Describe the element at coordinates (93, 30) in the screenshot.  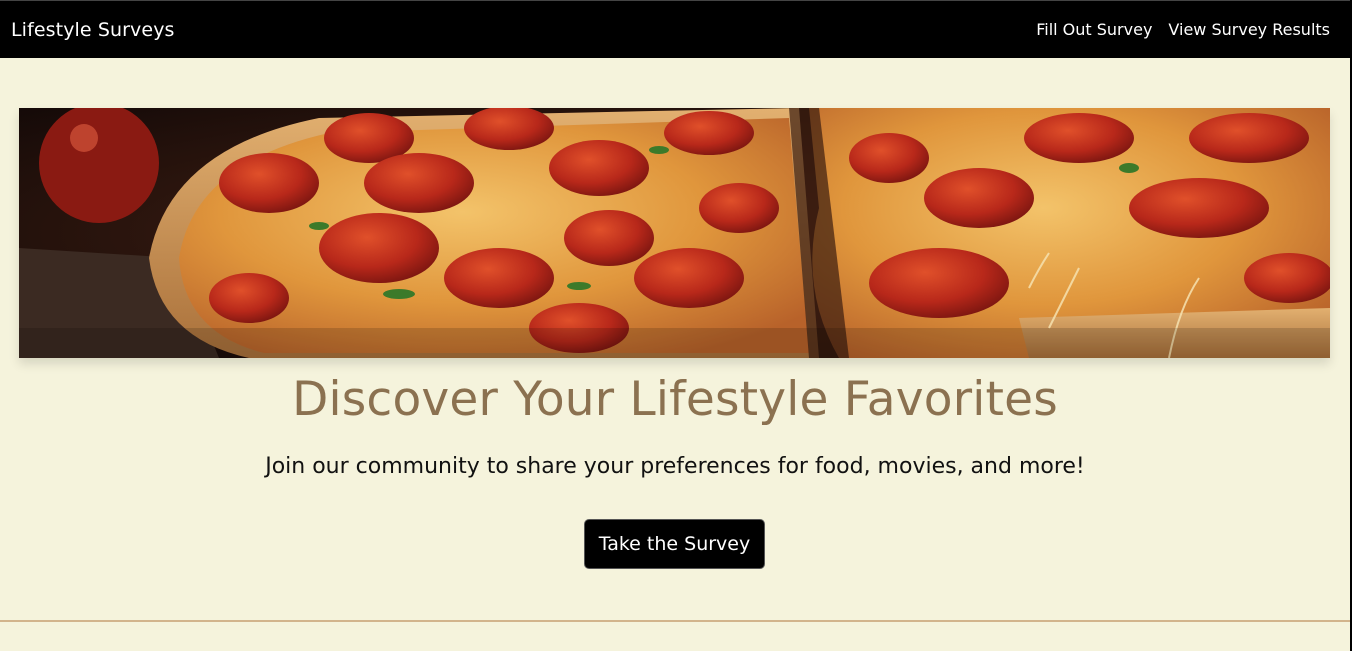
I see `brand-link: Lifestyle Surveys` at that location.